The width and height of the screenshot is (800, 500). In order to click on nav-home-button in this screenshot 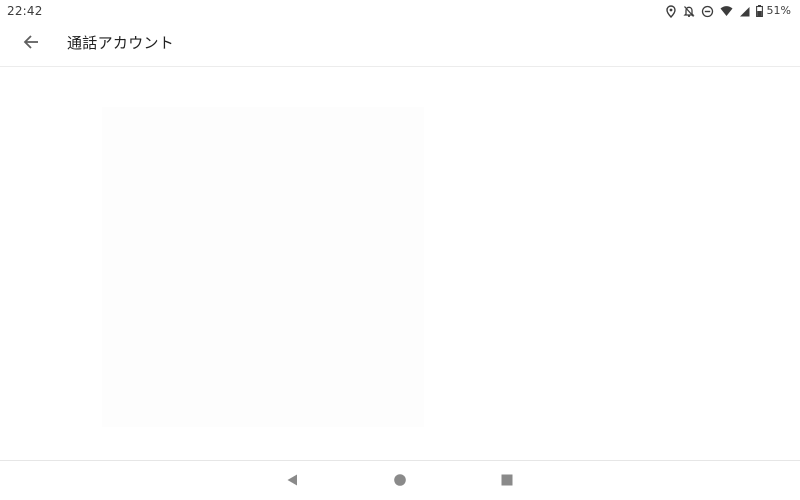, I will do `click(400, 481)`.